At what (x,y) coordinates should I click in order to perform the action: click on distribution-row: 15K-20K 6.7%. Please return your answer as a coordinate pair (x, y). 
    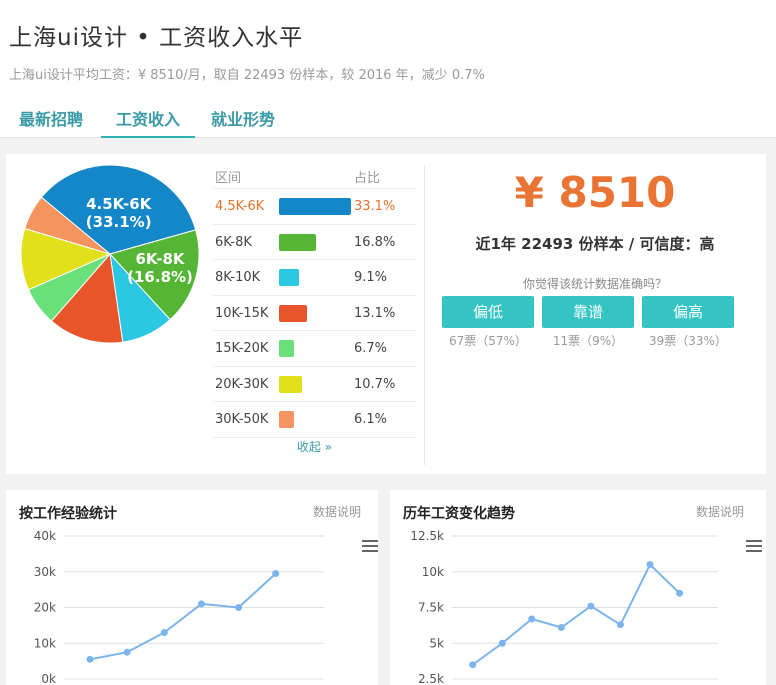
    Looking at the image, I should click on (314, 349).